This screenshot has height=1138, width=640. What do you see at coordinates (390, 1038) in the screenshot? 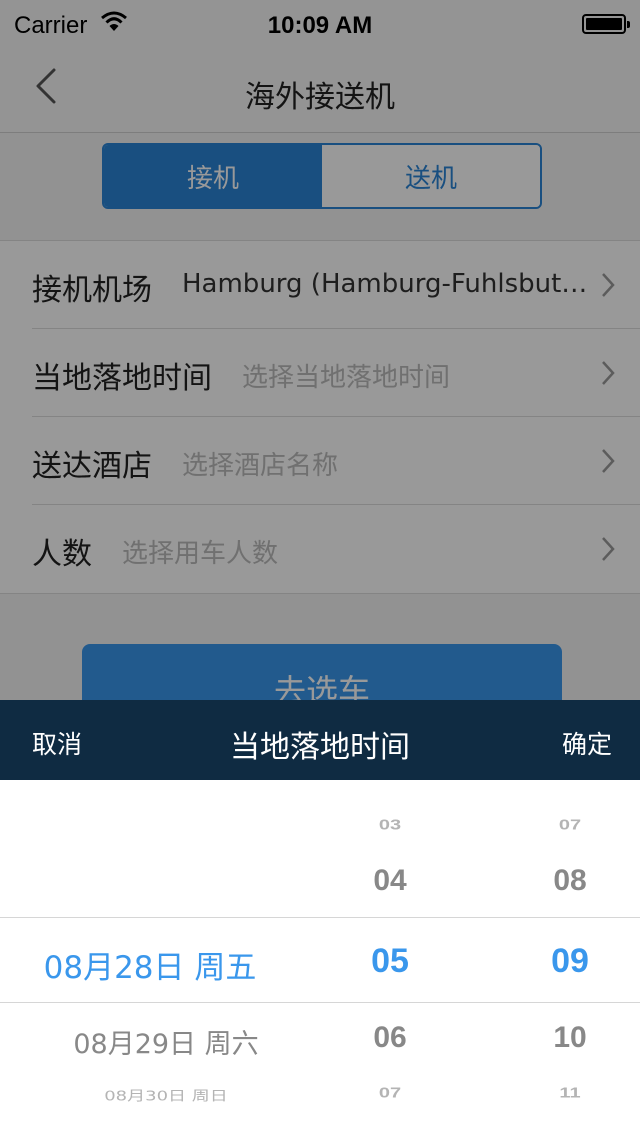
I see `picker-hour-option: 06` at bounding box center [390, 1038].